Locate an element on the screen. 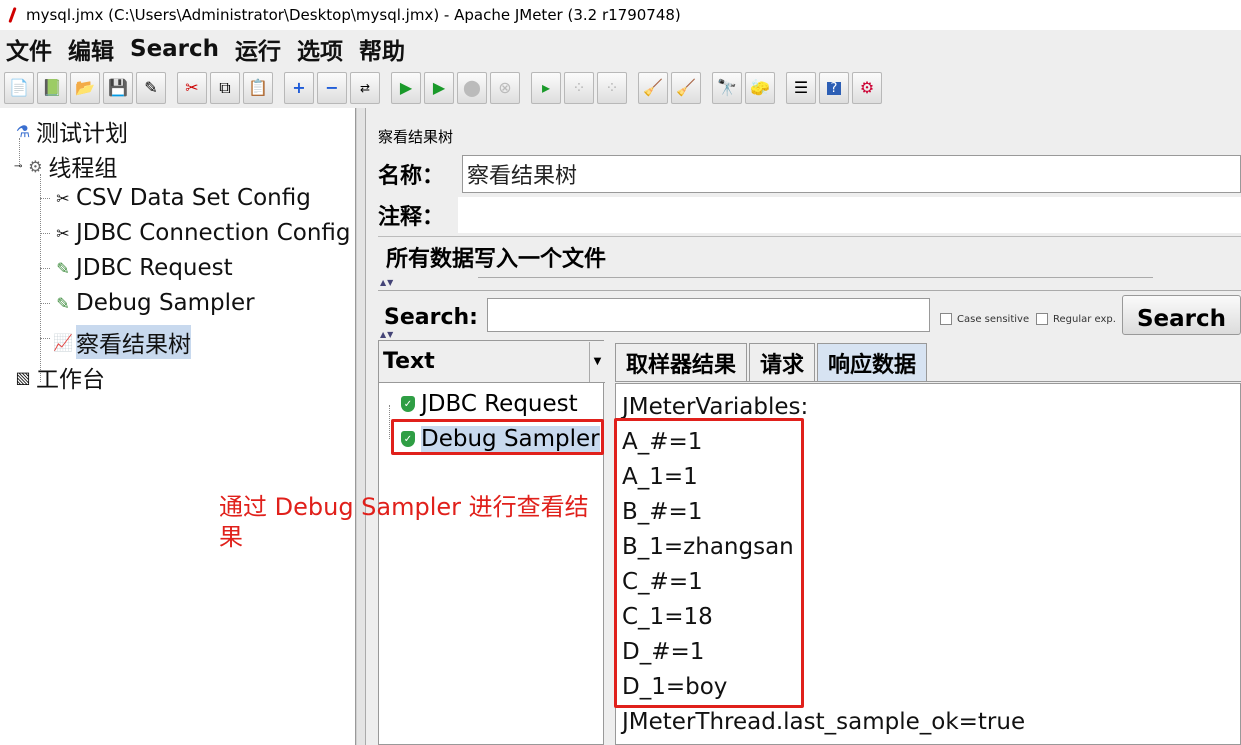  response-line: JMeterVariables: is located at coordinates (715, 407).